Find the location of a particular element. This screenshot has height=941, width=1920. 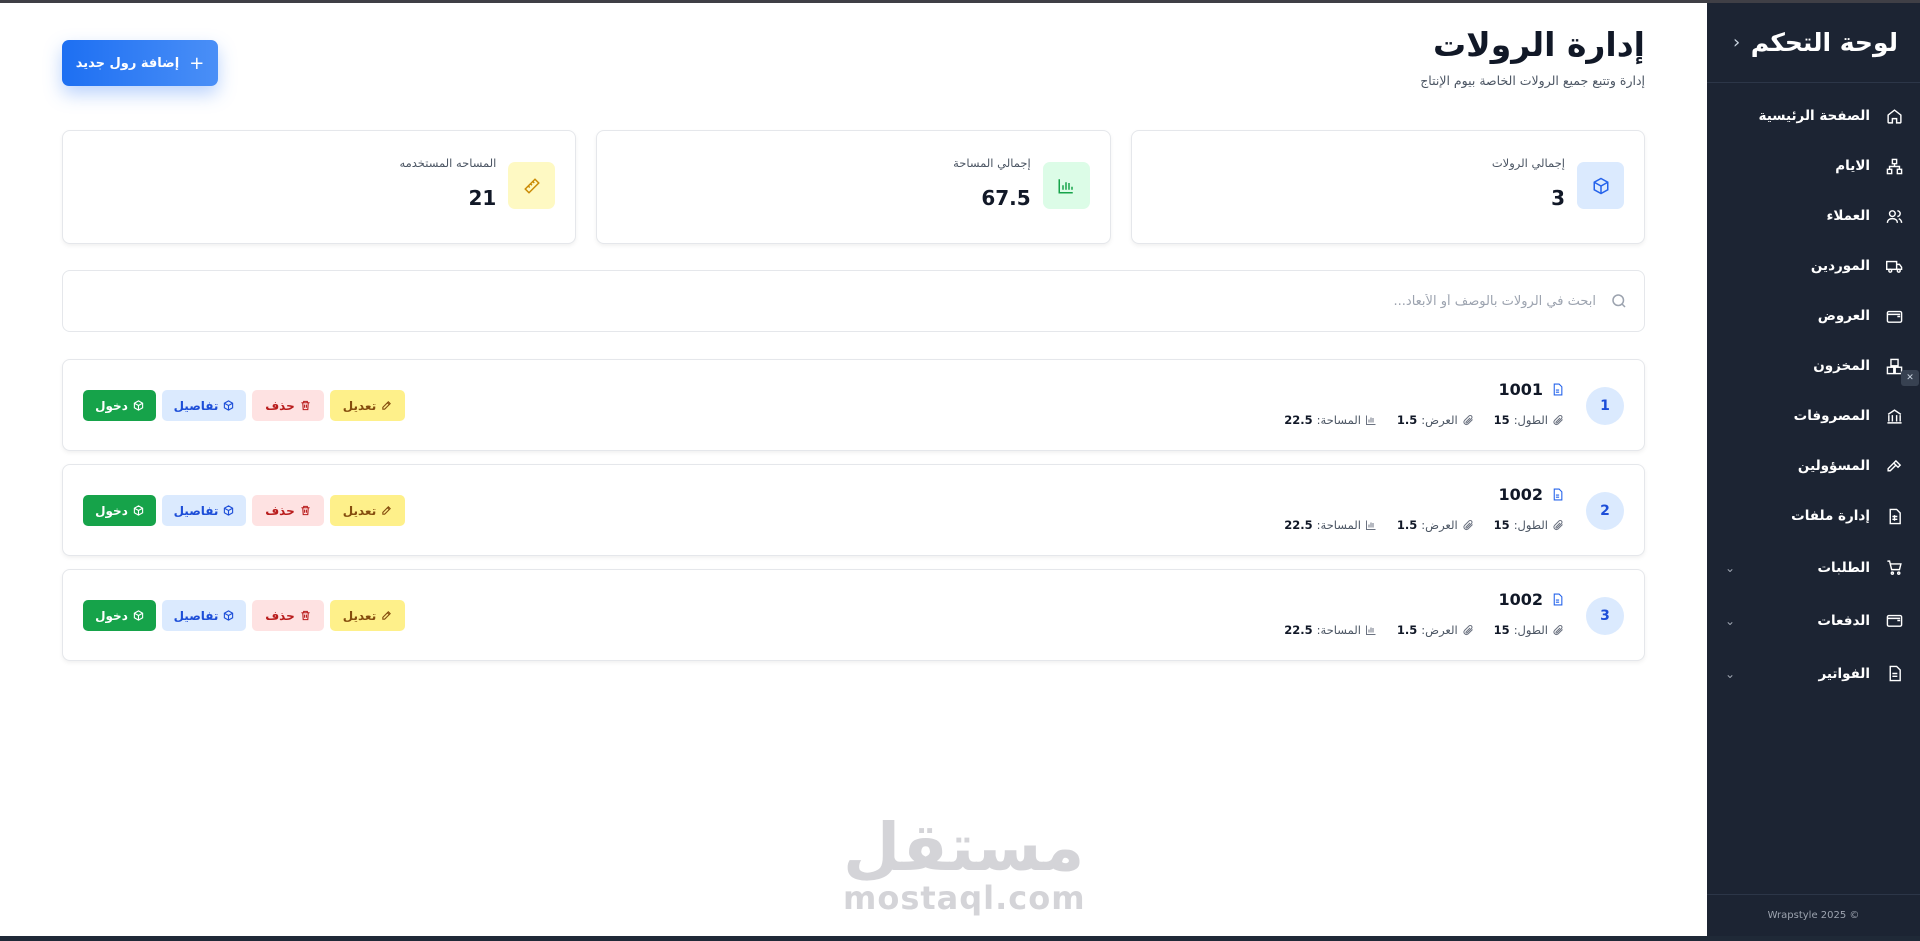

sidebar-item-label: العملاء is located at coordinates (1848, 216).